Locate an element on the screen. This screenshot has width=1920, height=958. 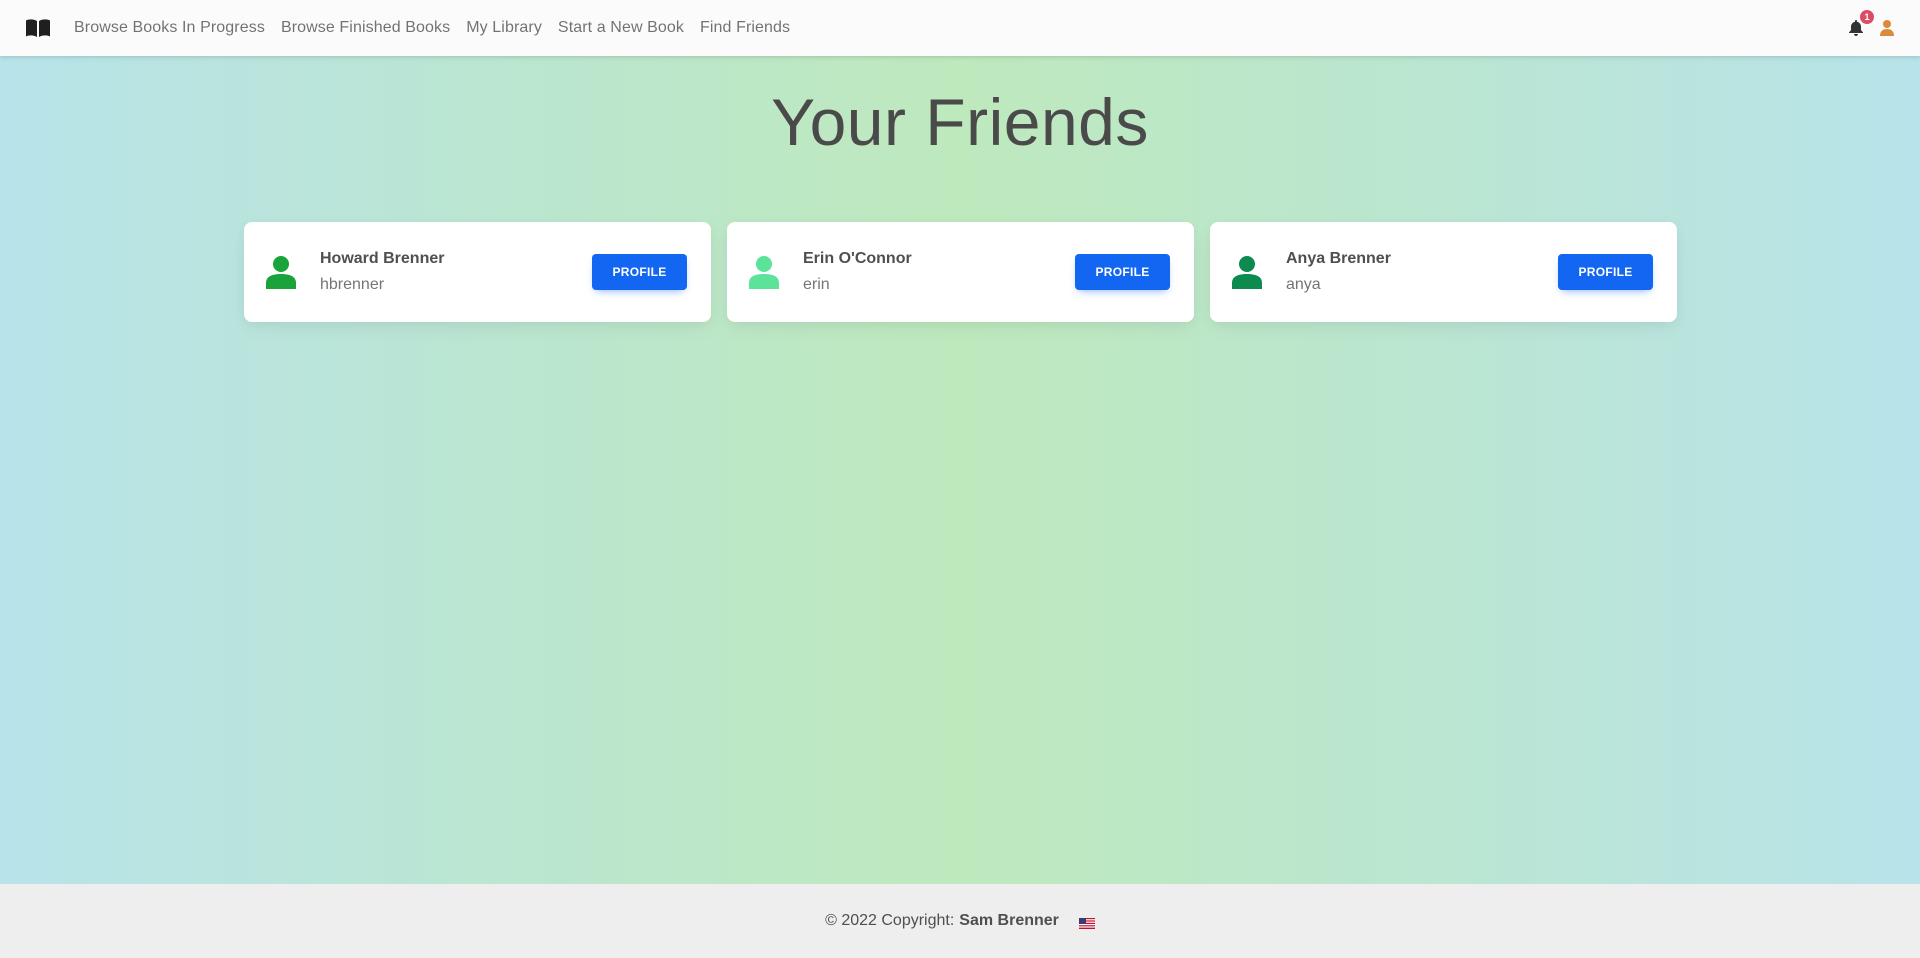
nav-right: 1 is located at coordinates (1871, 24).